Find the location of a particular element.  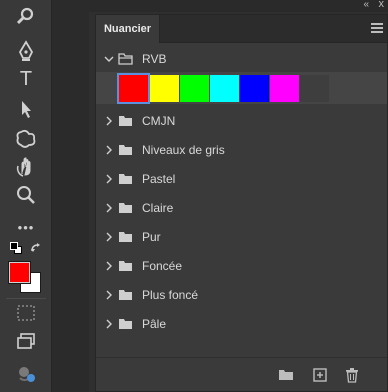

swatch-empty-slot is located at coordinates (314, 88).